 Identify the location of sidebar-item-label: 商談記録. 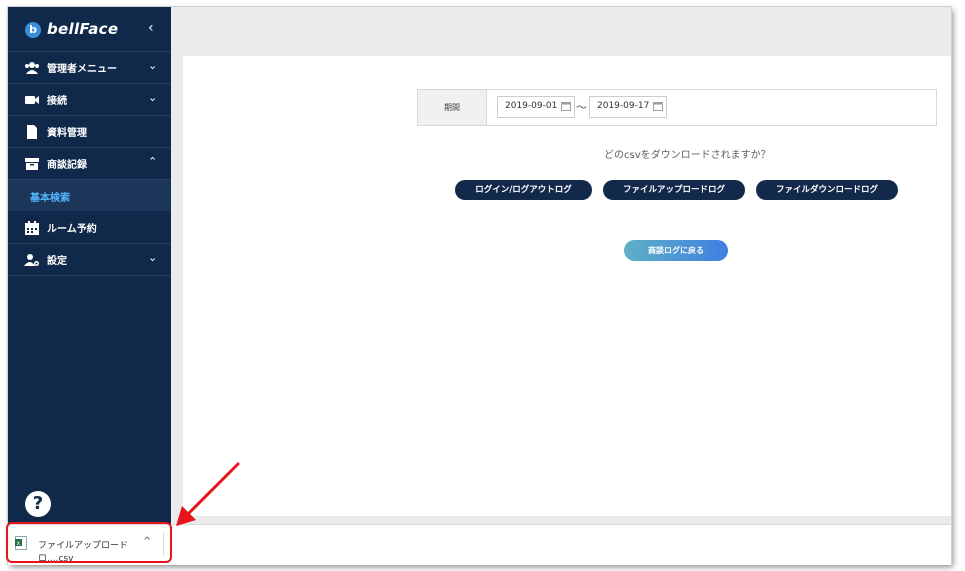
(67, 165).